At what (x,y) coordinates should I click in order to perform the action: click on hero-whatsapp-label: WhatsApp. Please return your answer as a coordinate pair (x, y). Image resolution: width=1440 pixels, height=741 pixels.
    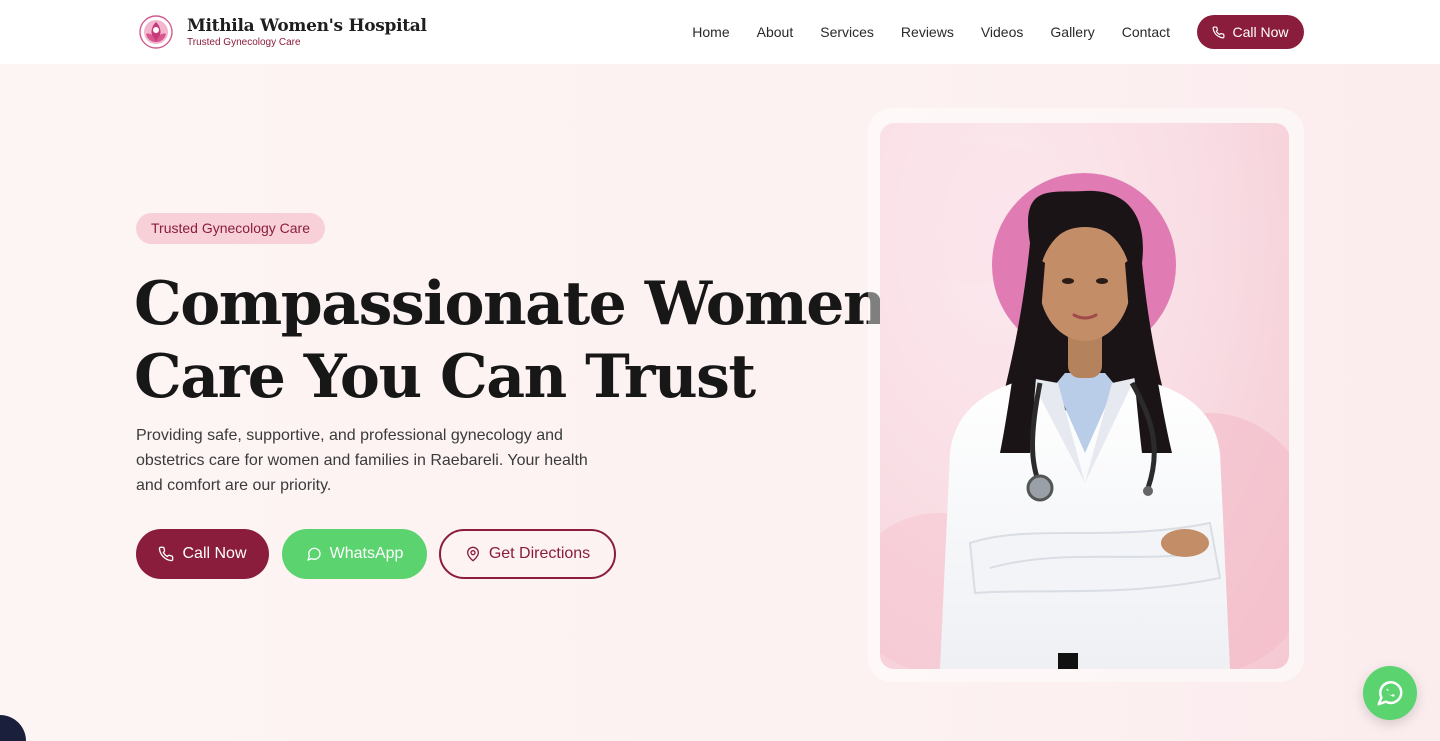
    Looking at the image, I should click on (366, 553).